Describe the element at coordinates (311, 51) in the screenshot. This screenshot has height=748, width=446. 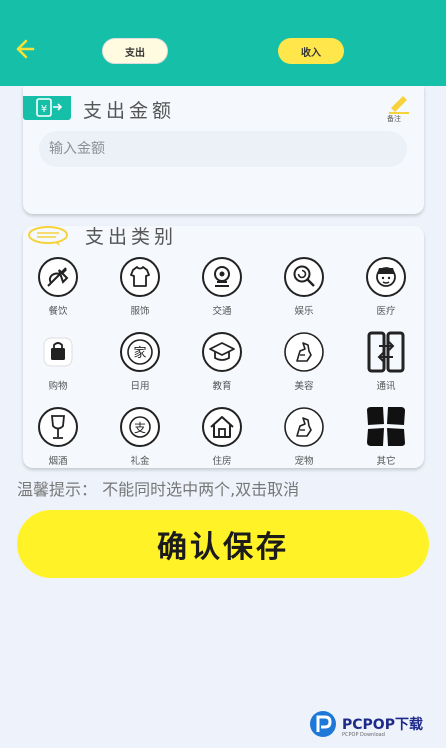
I see `tab-income: 收入` at that location.